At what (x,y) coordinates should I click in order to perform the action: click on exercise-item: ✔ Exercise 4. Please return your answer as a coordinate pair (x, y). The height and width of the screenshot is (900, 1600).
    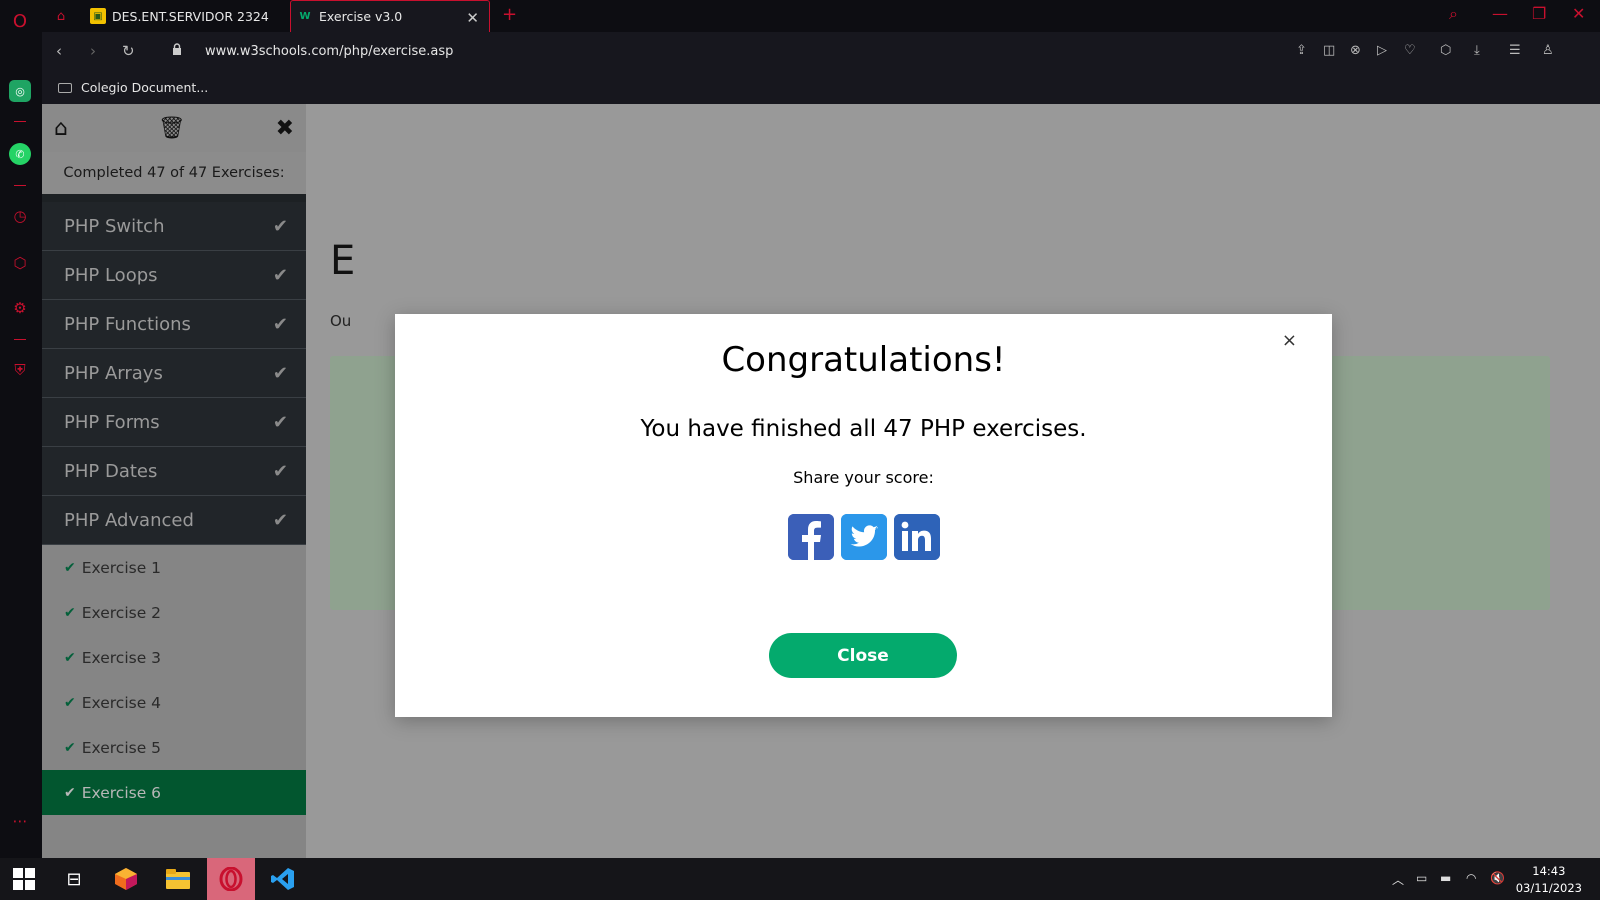
    Looking at the image, I should click on (174, 702).